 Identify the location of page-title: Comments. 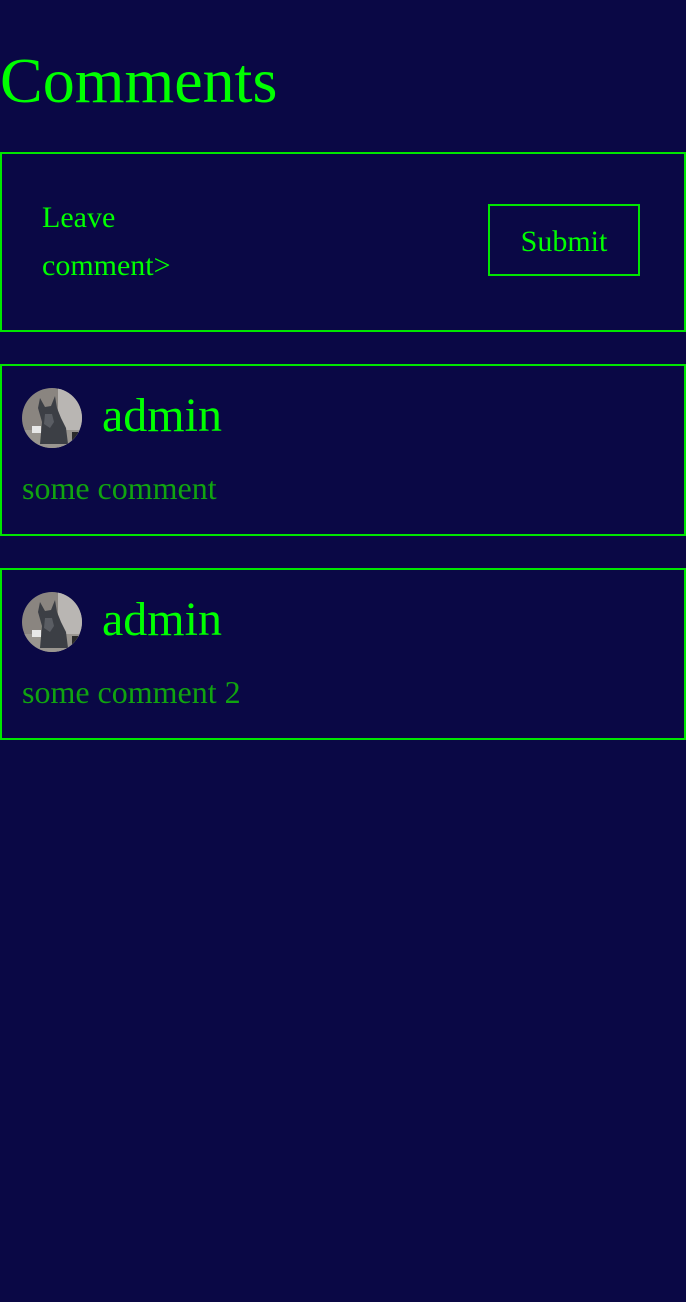
(139, 80).